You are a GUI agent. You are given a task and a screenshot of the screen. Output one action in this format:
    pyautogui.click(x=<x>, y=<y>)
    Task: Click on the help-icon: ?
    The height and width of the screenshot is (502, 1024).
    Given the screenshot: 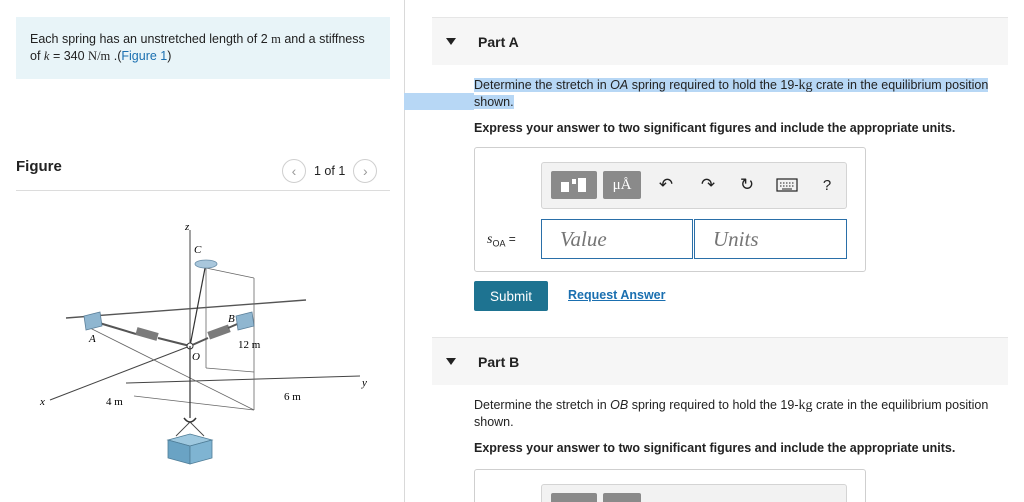 What is the action you would take?
    pyautogui.click(x=827, y=185)
    